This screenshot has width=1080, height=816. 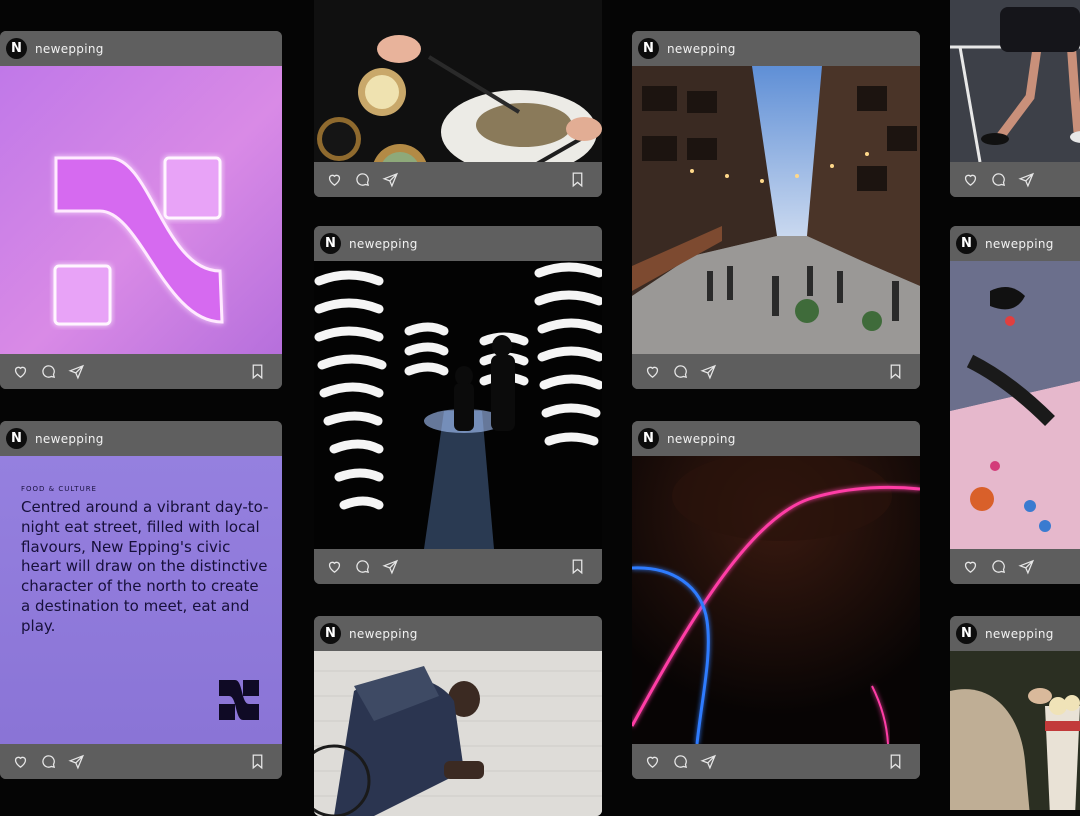 I want to click on post-image-popcorn, so click(x=1015, y=730).